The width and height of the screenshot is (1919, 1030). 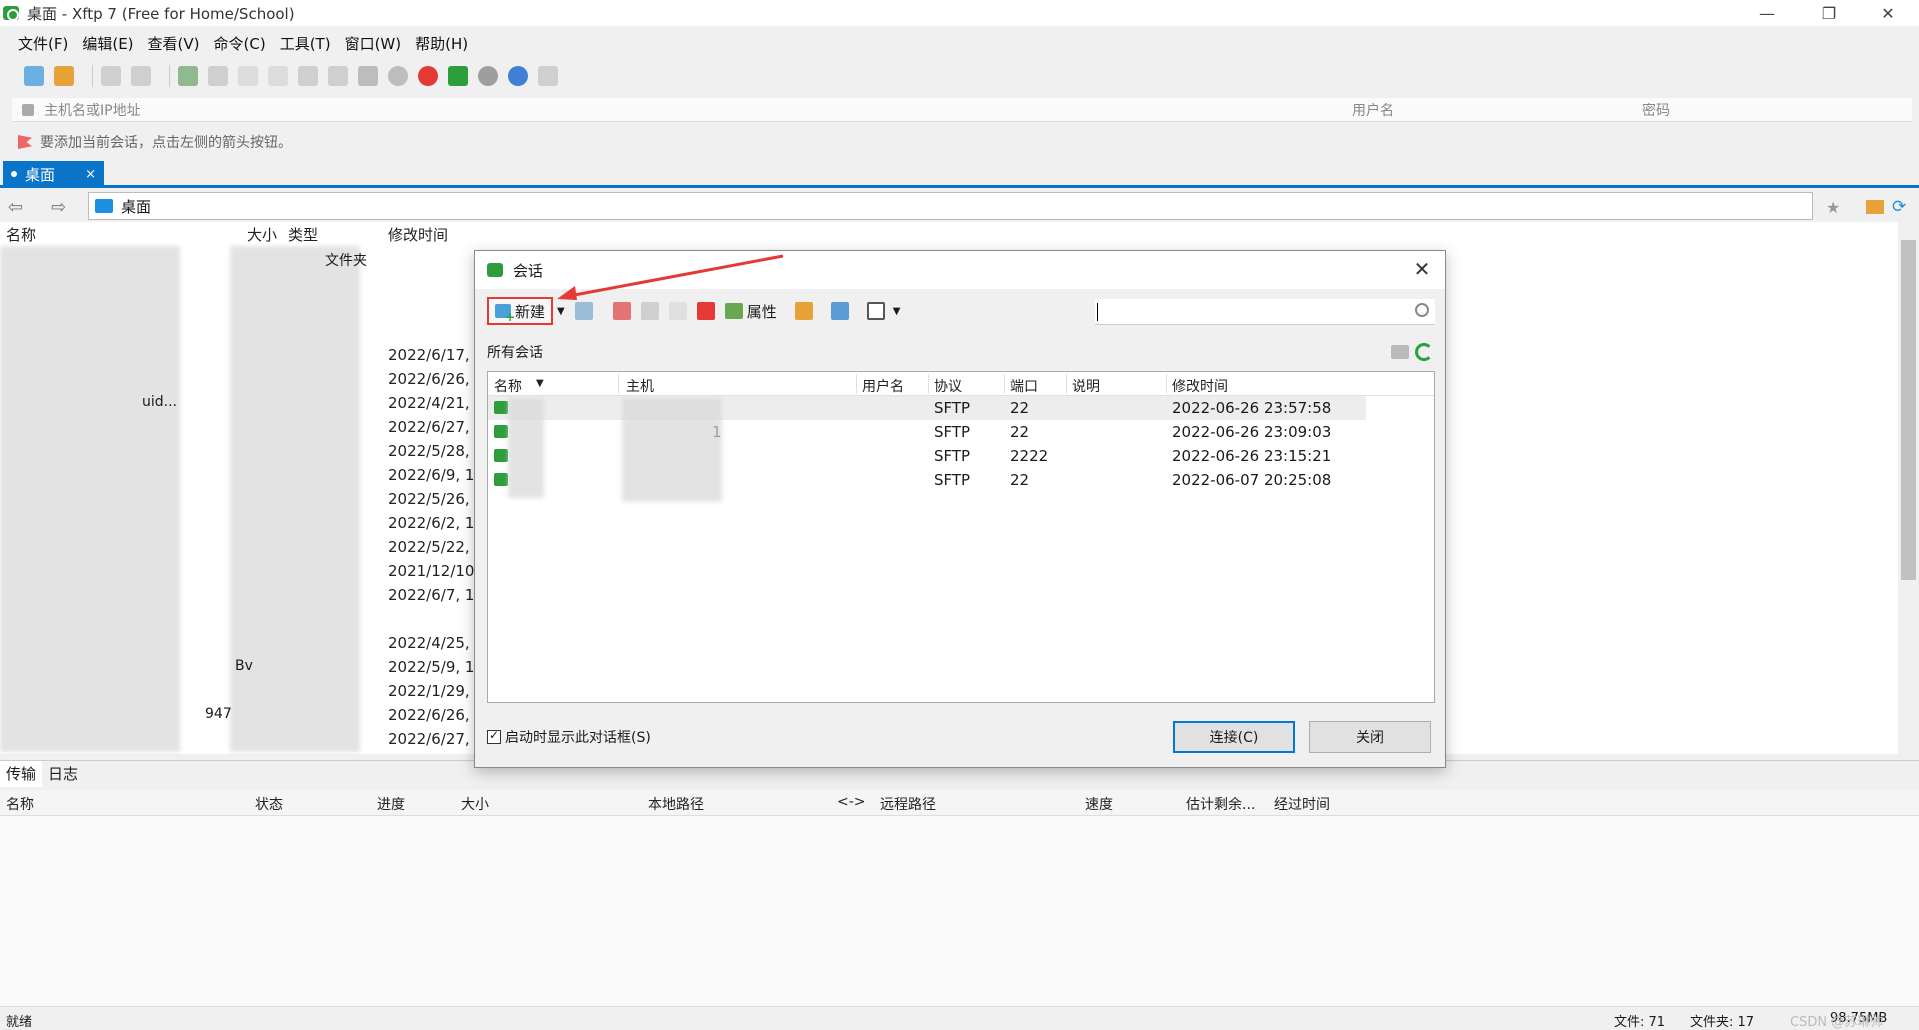 I want to click on globe-icon, so click(x=398, y=76).